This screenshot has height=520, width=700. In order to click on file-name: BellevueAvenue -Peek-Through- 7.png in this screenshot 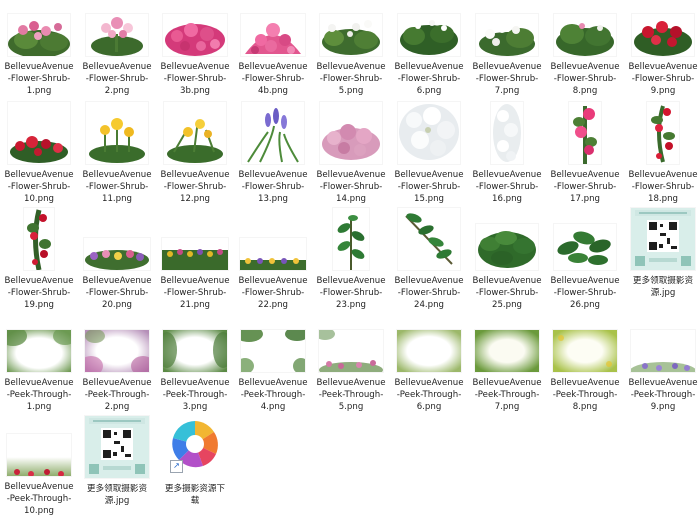, I will do `click(507, 395)`.